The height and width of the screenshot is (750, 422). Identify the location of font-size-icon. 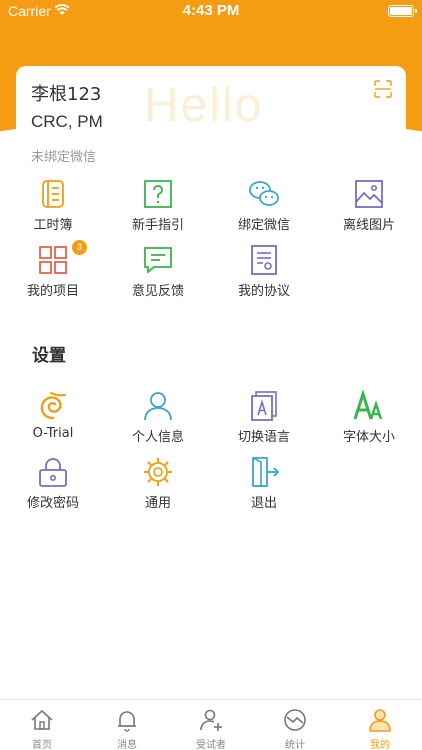
(368, 405).